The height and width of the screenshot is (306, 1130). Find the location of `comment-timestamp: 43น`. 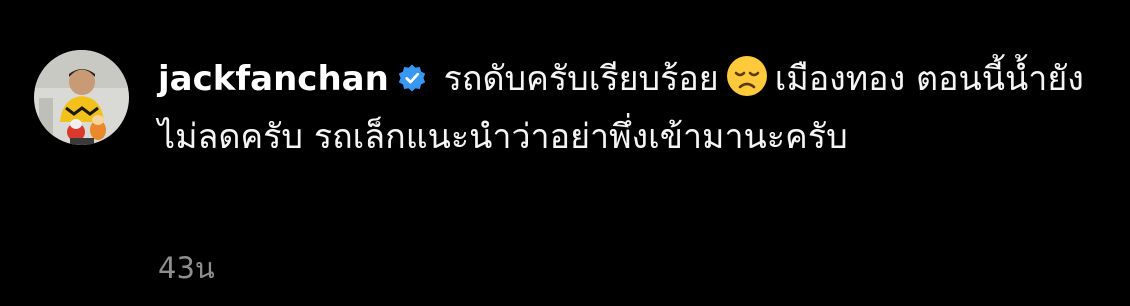

comment-timestamp: 43น is located at coordinates (186, 268).